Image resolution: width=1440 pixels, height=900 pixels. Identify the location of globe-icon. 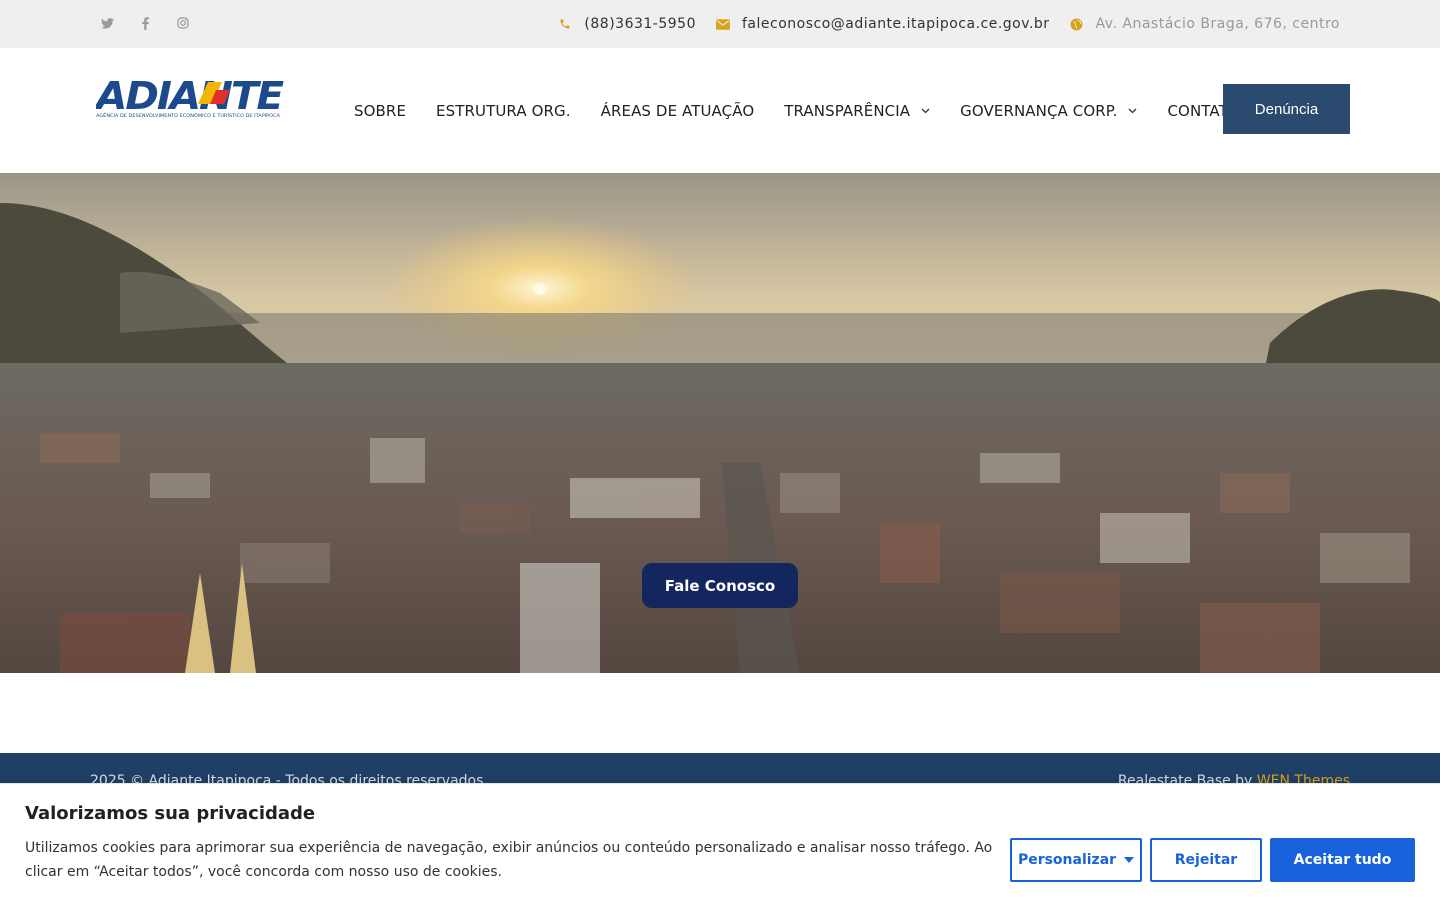
(1077, 24).